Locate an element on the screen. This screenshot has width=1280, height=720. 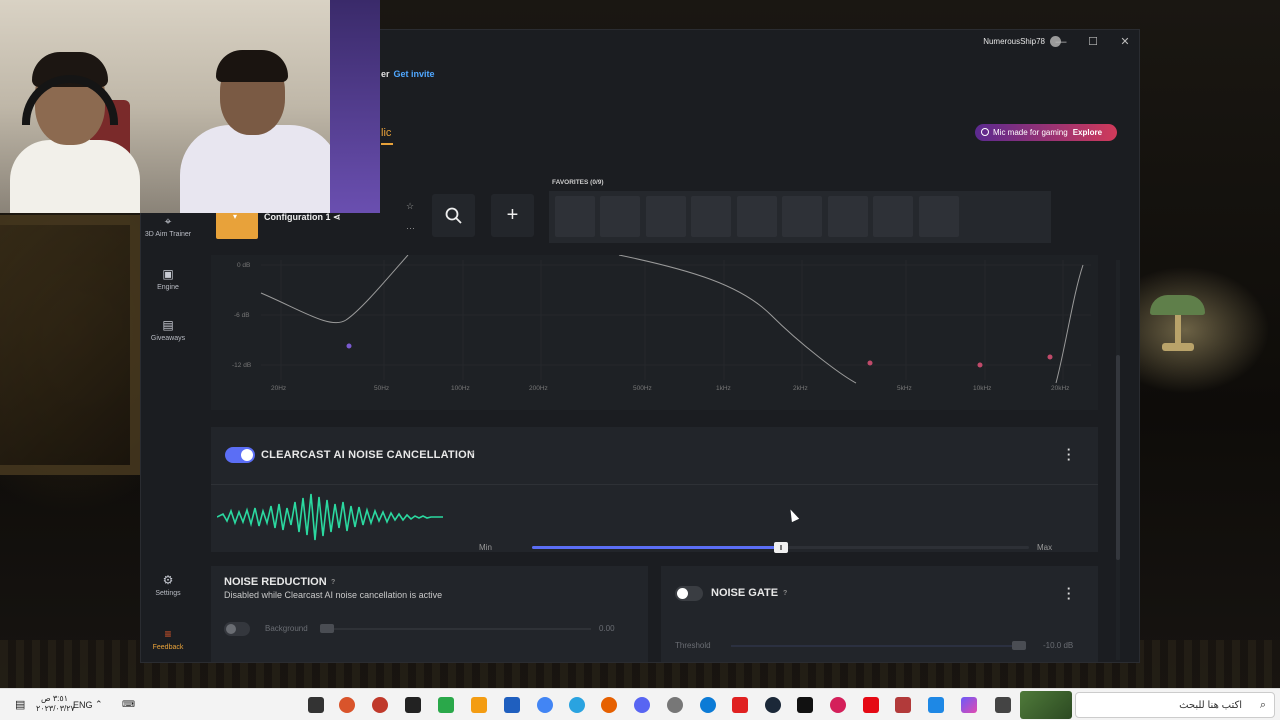
search-highlight-image is located at coordinates (1046, 705).